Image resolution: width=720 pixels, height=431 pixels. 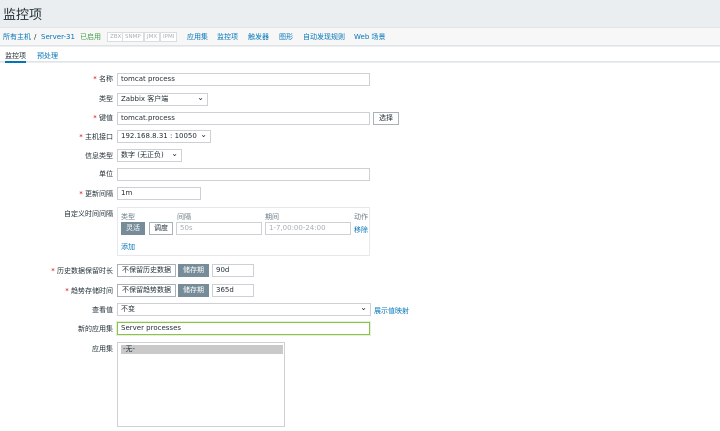 I want to click on new-application-input: Server processes, so click(x=243, y=328).